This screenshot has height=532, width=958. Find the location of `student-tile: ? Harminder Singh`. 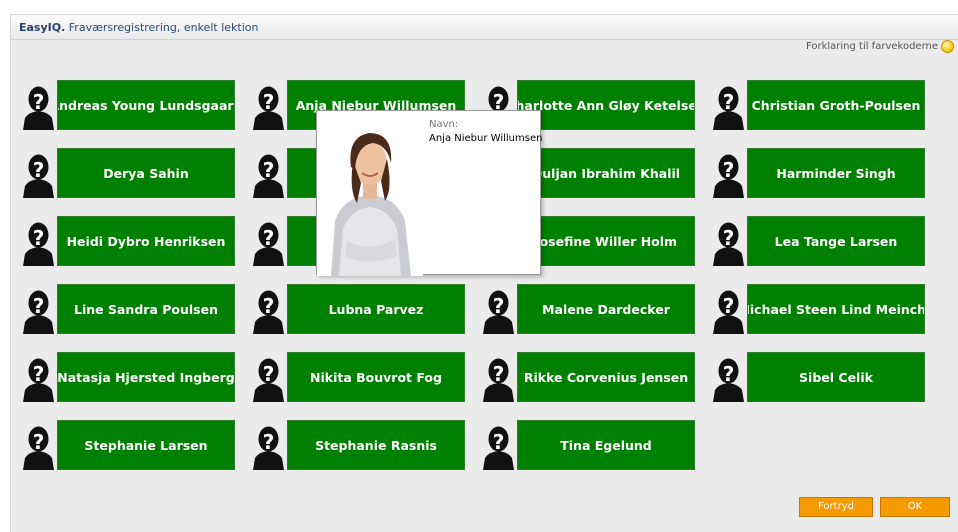

student-tile: ? Harminder Singh is located at coordinates (818, 173).